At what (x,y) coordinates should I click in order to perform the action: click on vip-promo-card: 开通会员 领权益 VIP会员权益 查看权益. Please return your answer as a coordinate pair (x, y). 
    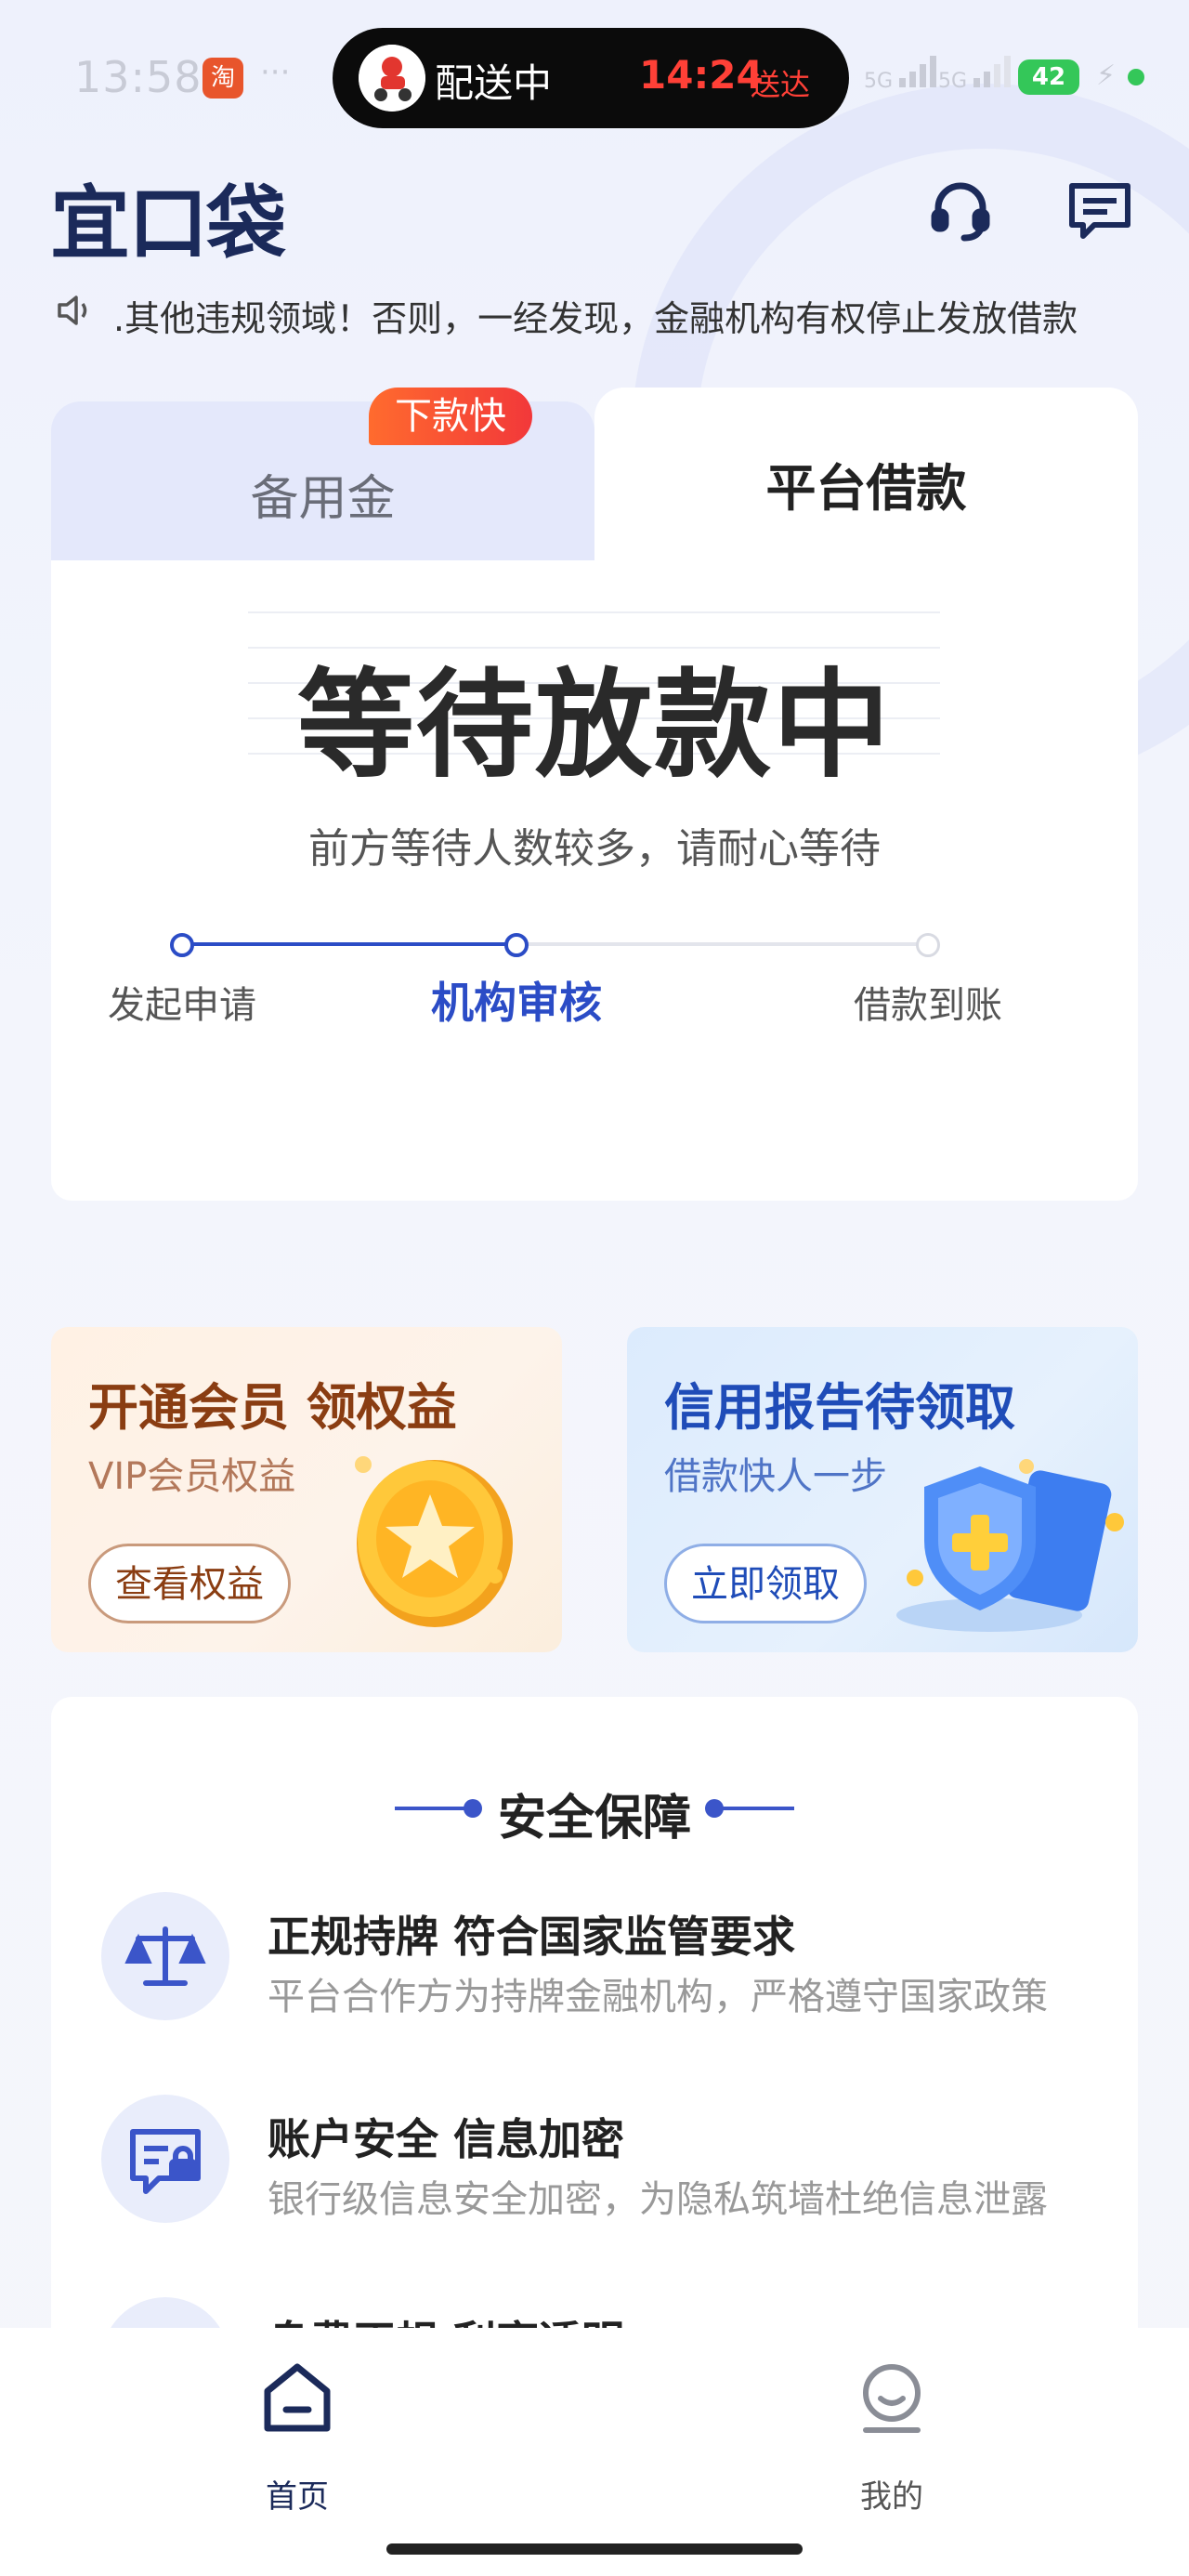
    Looking at the image, I should click on (307, 1489).